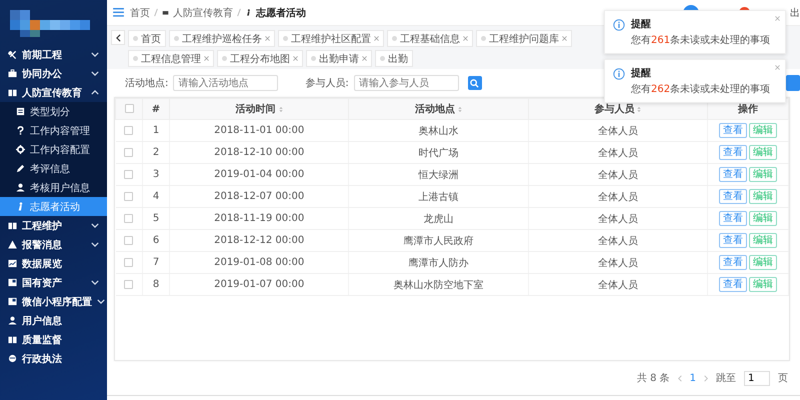 The image size is (800, 400). I want to click on figure-icon, so click(248, 12).